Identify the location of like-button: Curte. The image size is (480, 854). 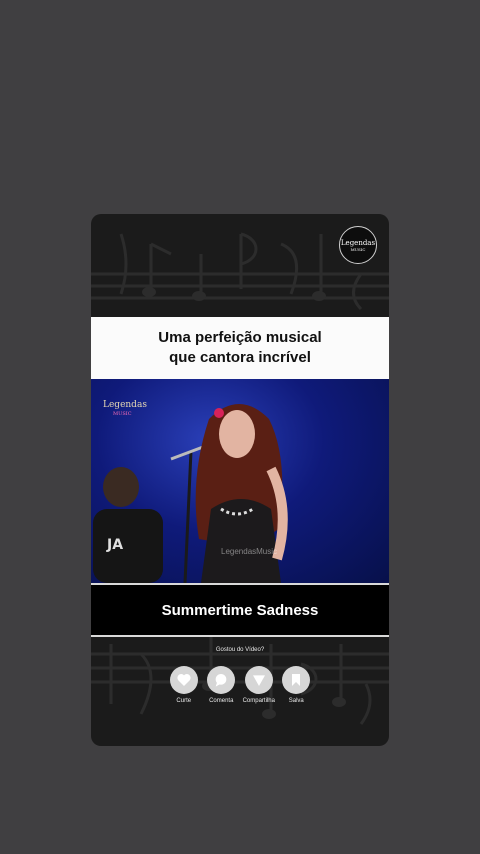
(184, 685).